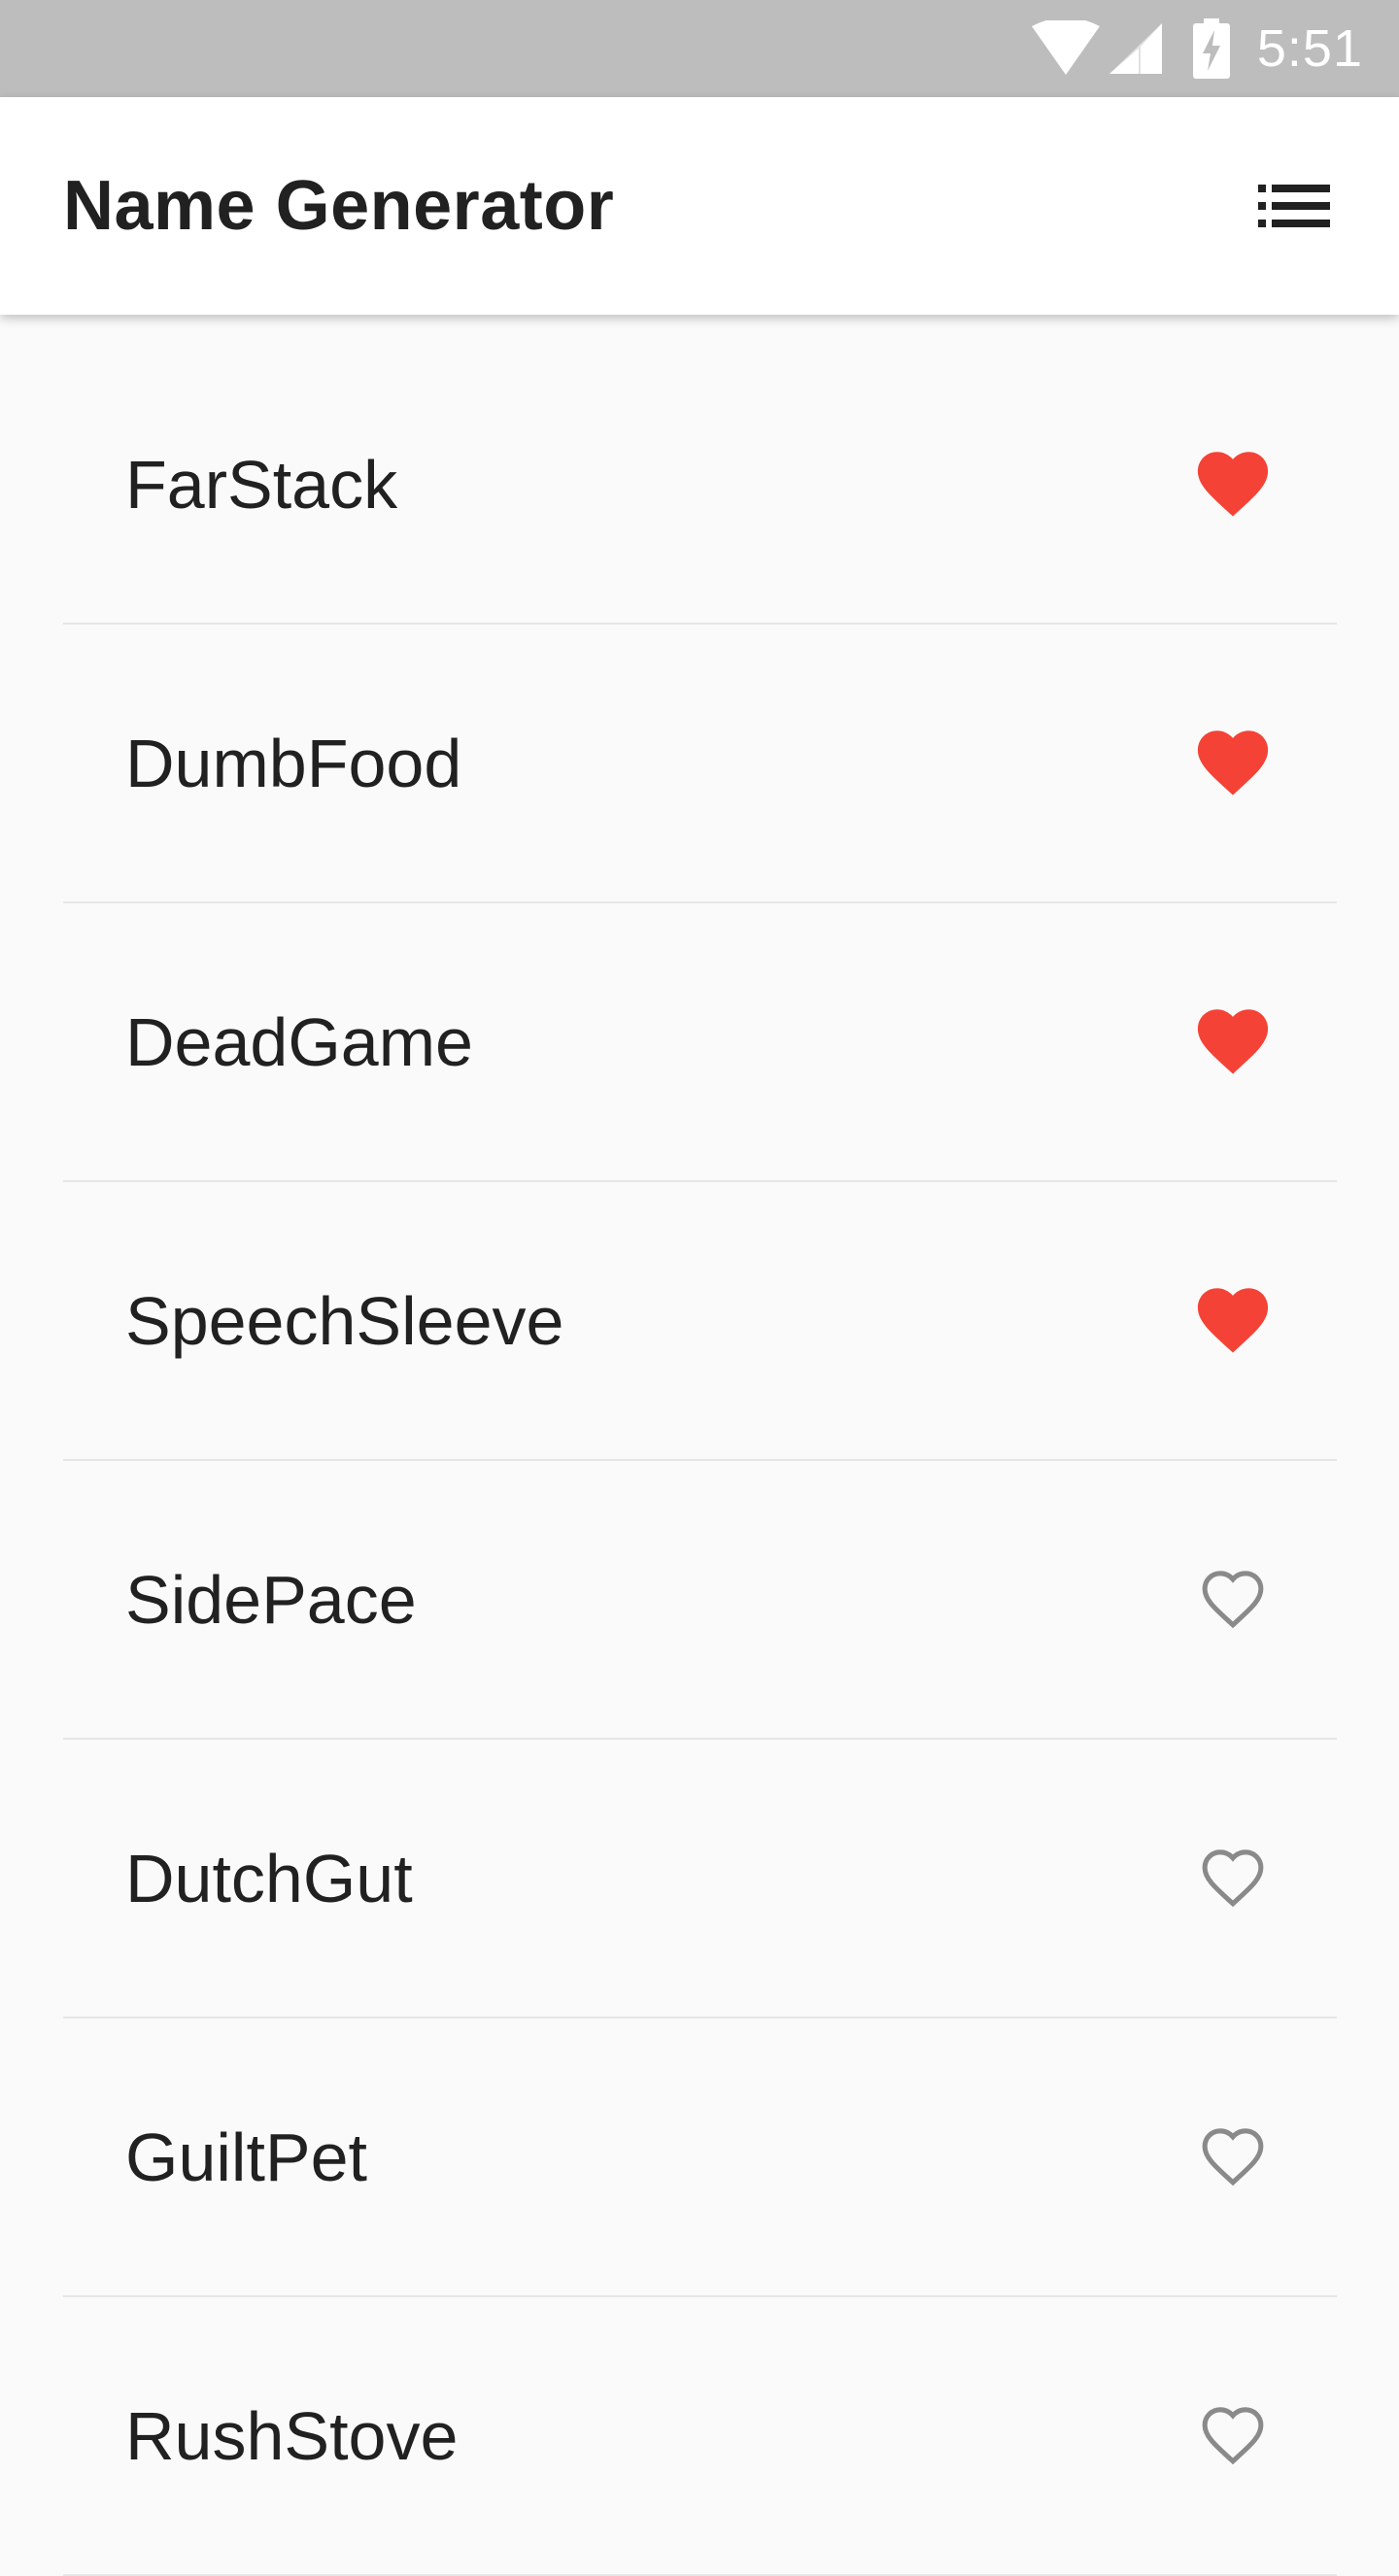 This screenshot has width=1399, height=2576. I want to click on status-bar: 5:51, so click(699, 48).